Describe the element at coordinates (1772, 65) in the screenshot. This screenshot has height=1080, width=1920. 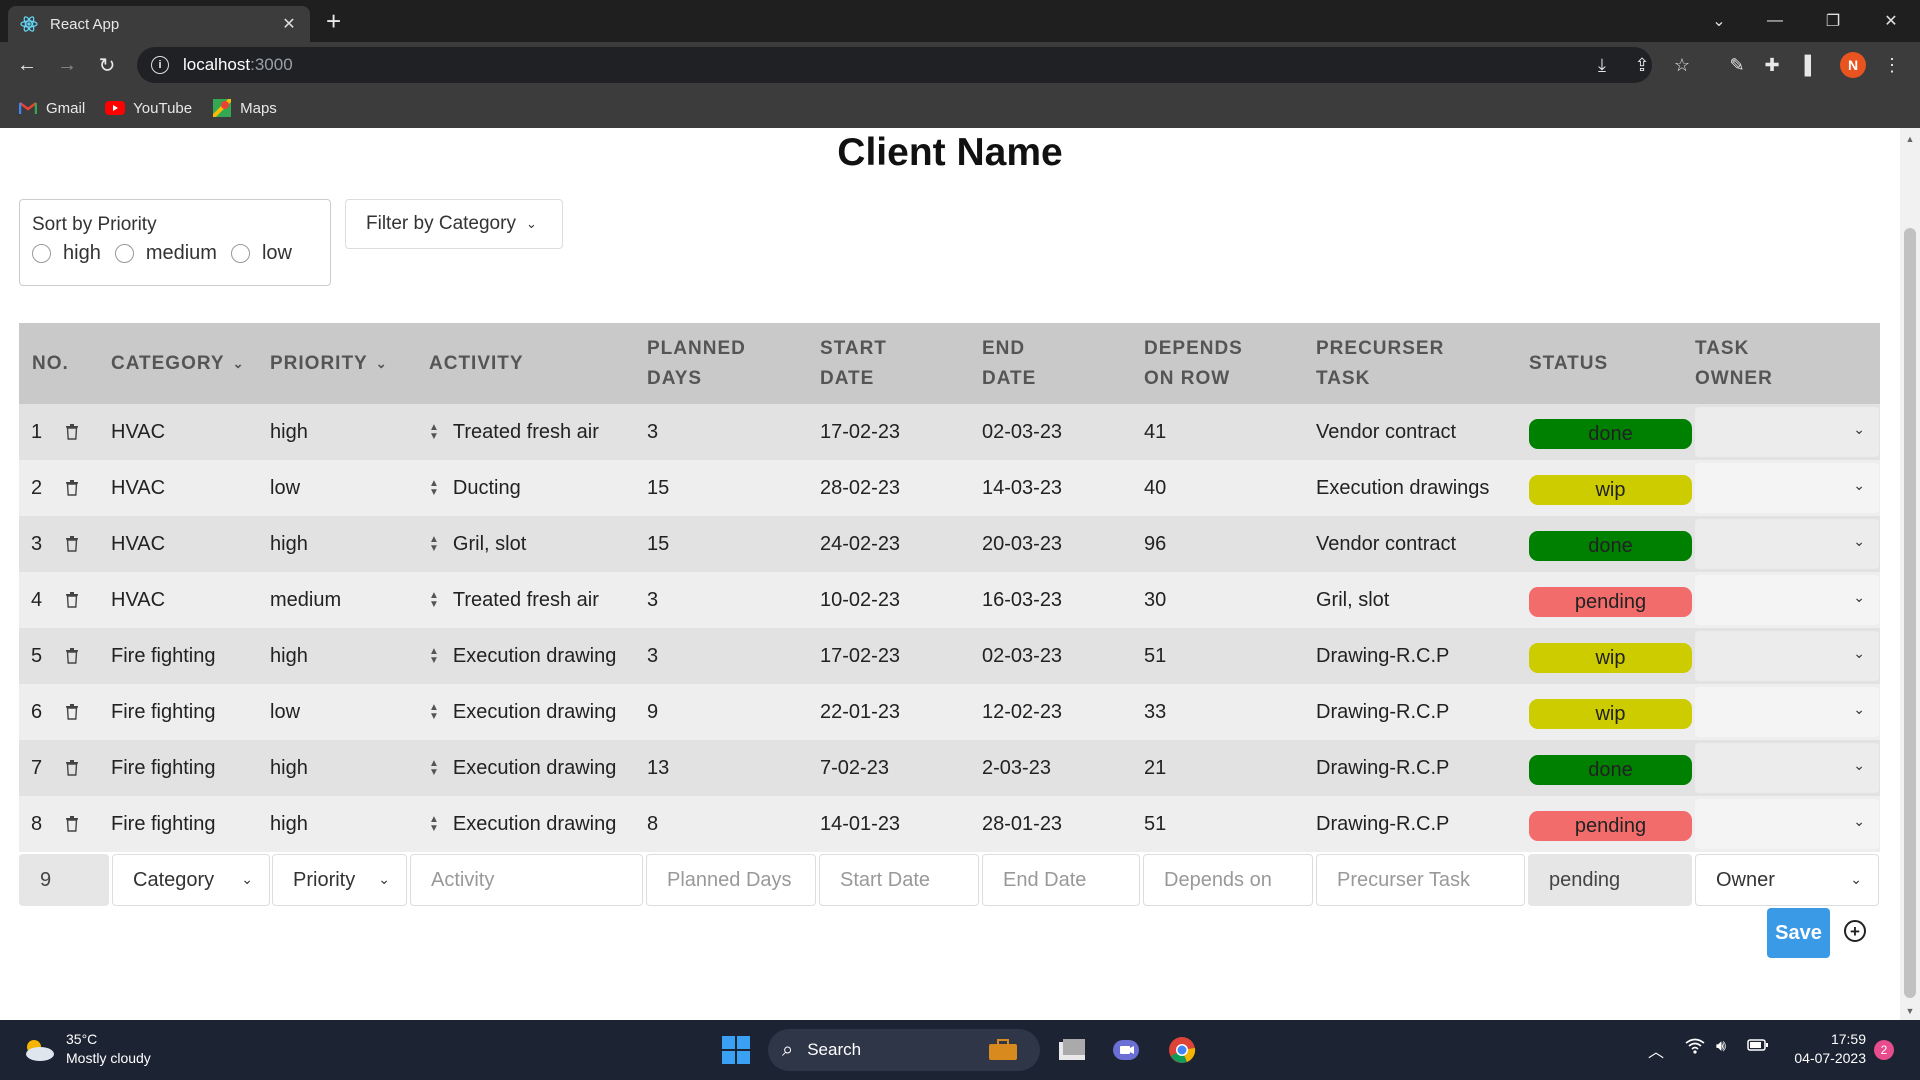
I see `extensions-puzzle-icon: ✚` at that location.